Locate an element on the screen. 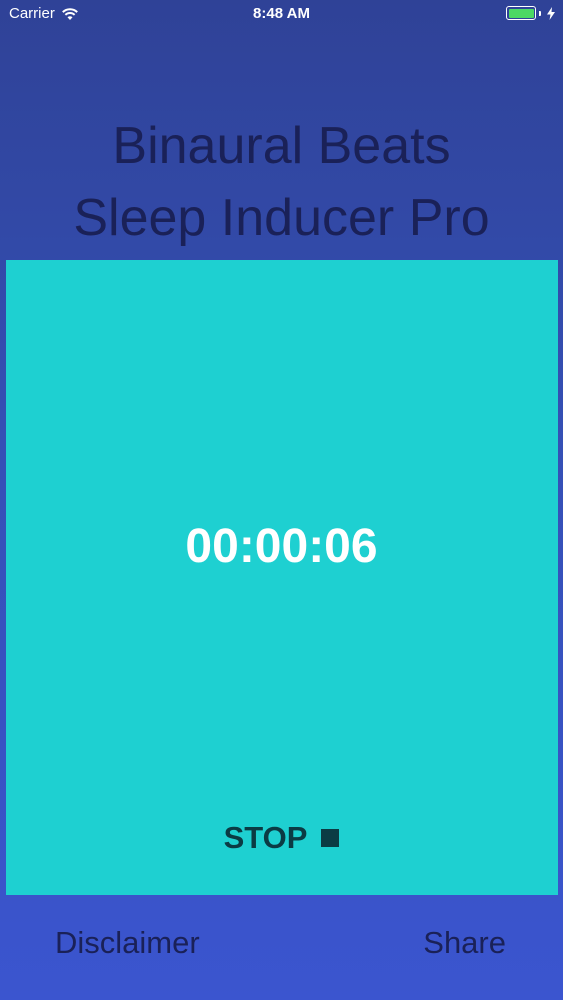 This screenshot has width=563, height=1000. status-bar: Carrier 8:48 AM is located at coordinates (281, 15).